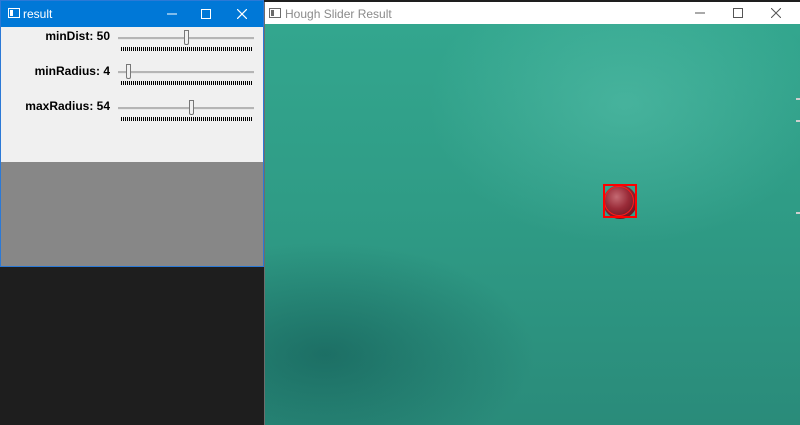 The height and width of the screenshot is (425, 800). What do you see at coordinates (132, 14) in the screenshot?
I see `result-titlebar: result` at bounding box center [132, 14].